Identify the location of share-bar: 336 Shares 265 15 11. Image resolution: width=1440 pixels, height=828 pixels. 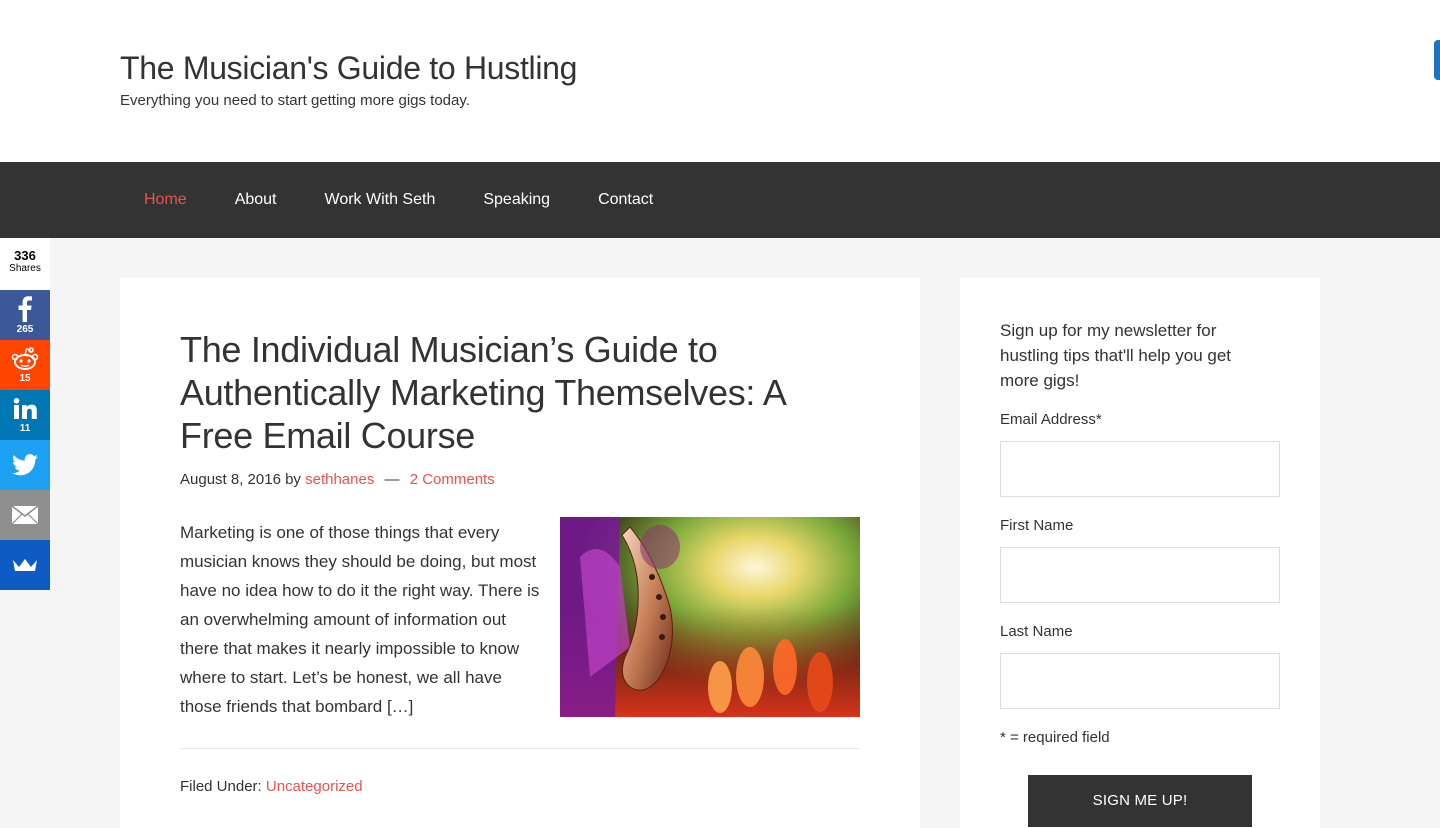
(25, 414).